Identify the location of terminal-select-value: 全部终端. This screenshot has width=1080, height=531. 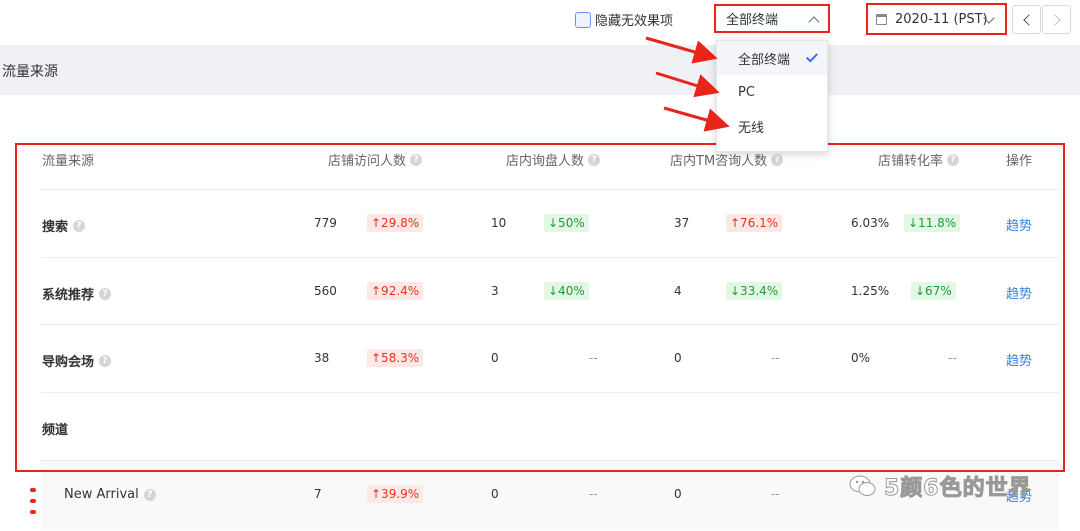
(752, 20).